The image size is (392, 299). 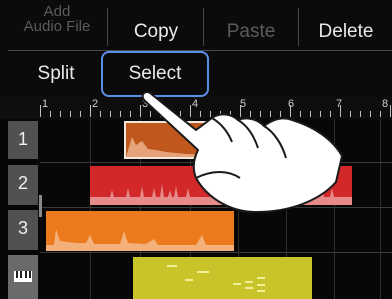 What do you see at coordinates (216, 278) in the screenshot?
I see `midi-notes` at bounding box center [216, 278].